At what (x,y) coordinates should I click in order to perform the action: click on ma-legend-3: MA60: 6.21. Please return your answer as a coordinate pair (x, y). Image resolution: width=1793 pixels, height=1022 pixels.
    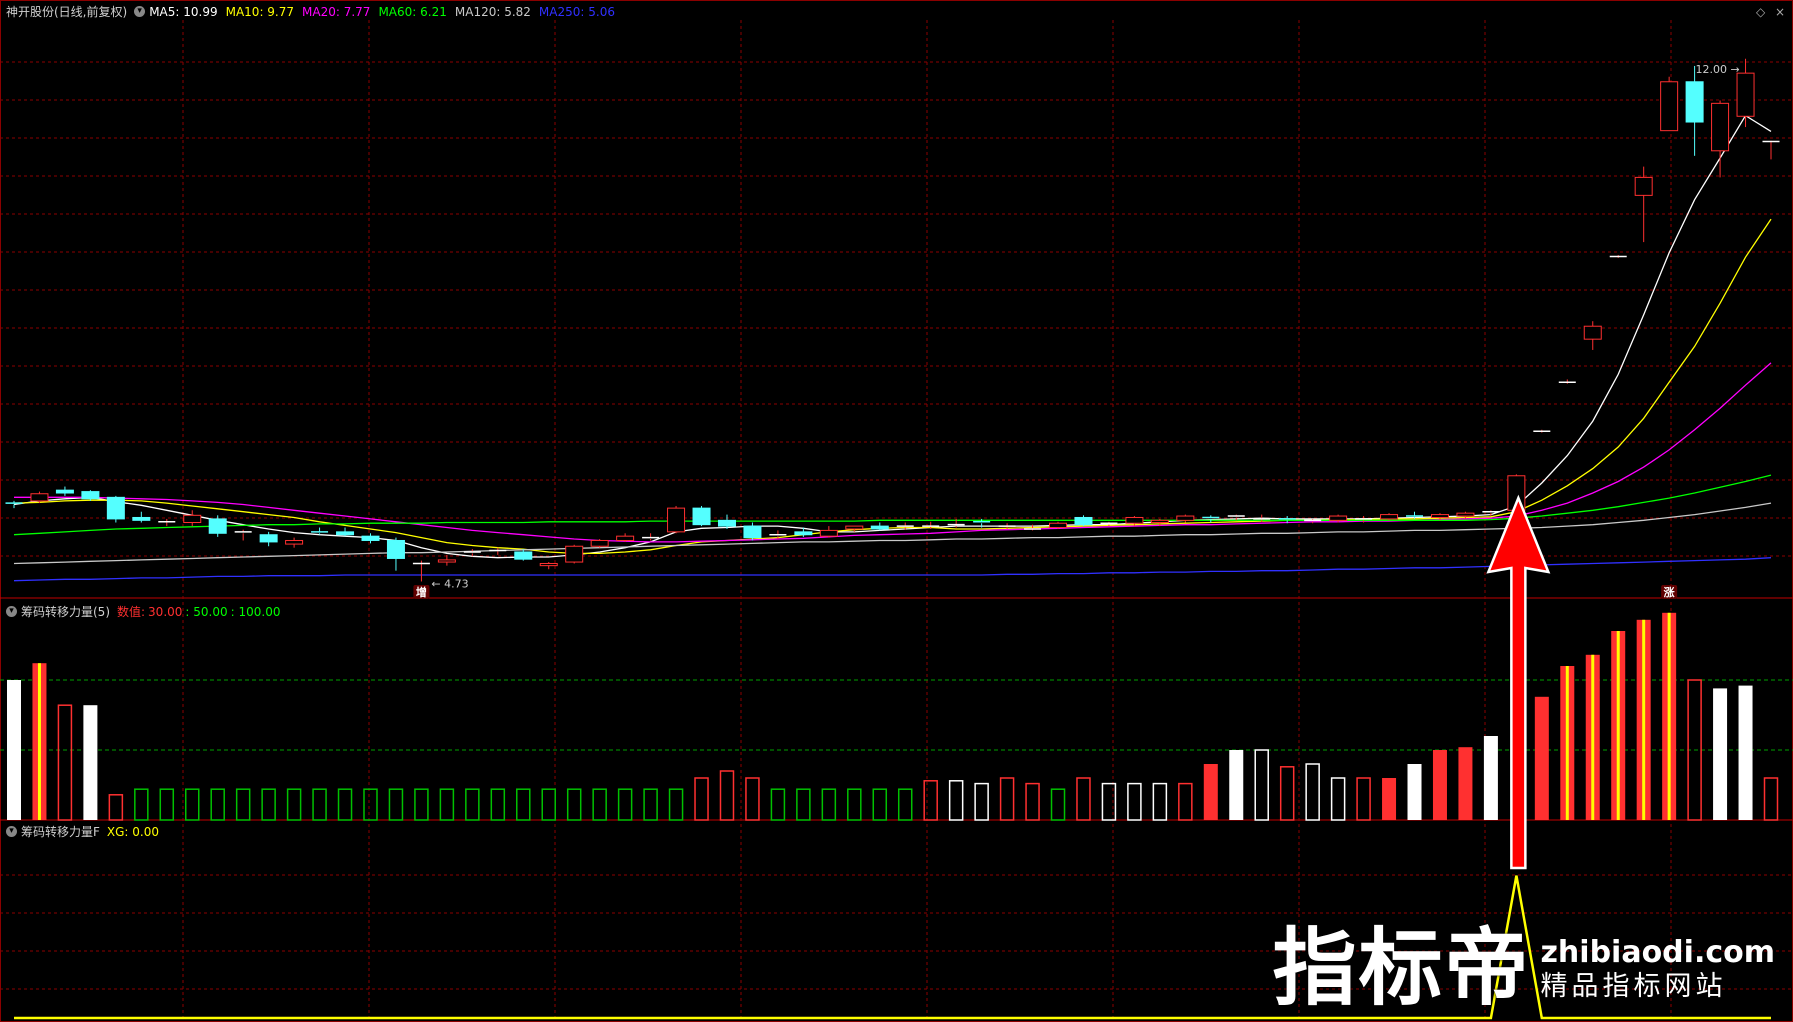
    Looking at the image, I should click on (412, 11).